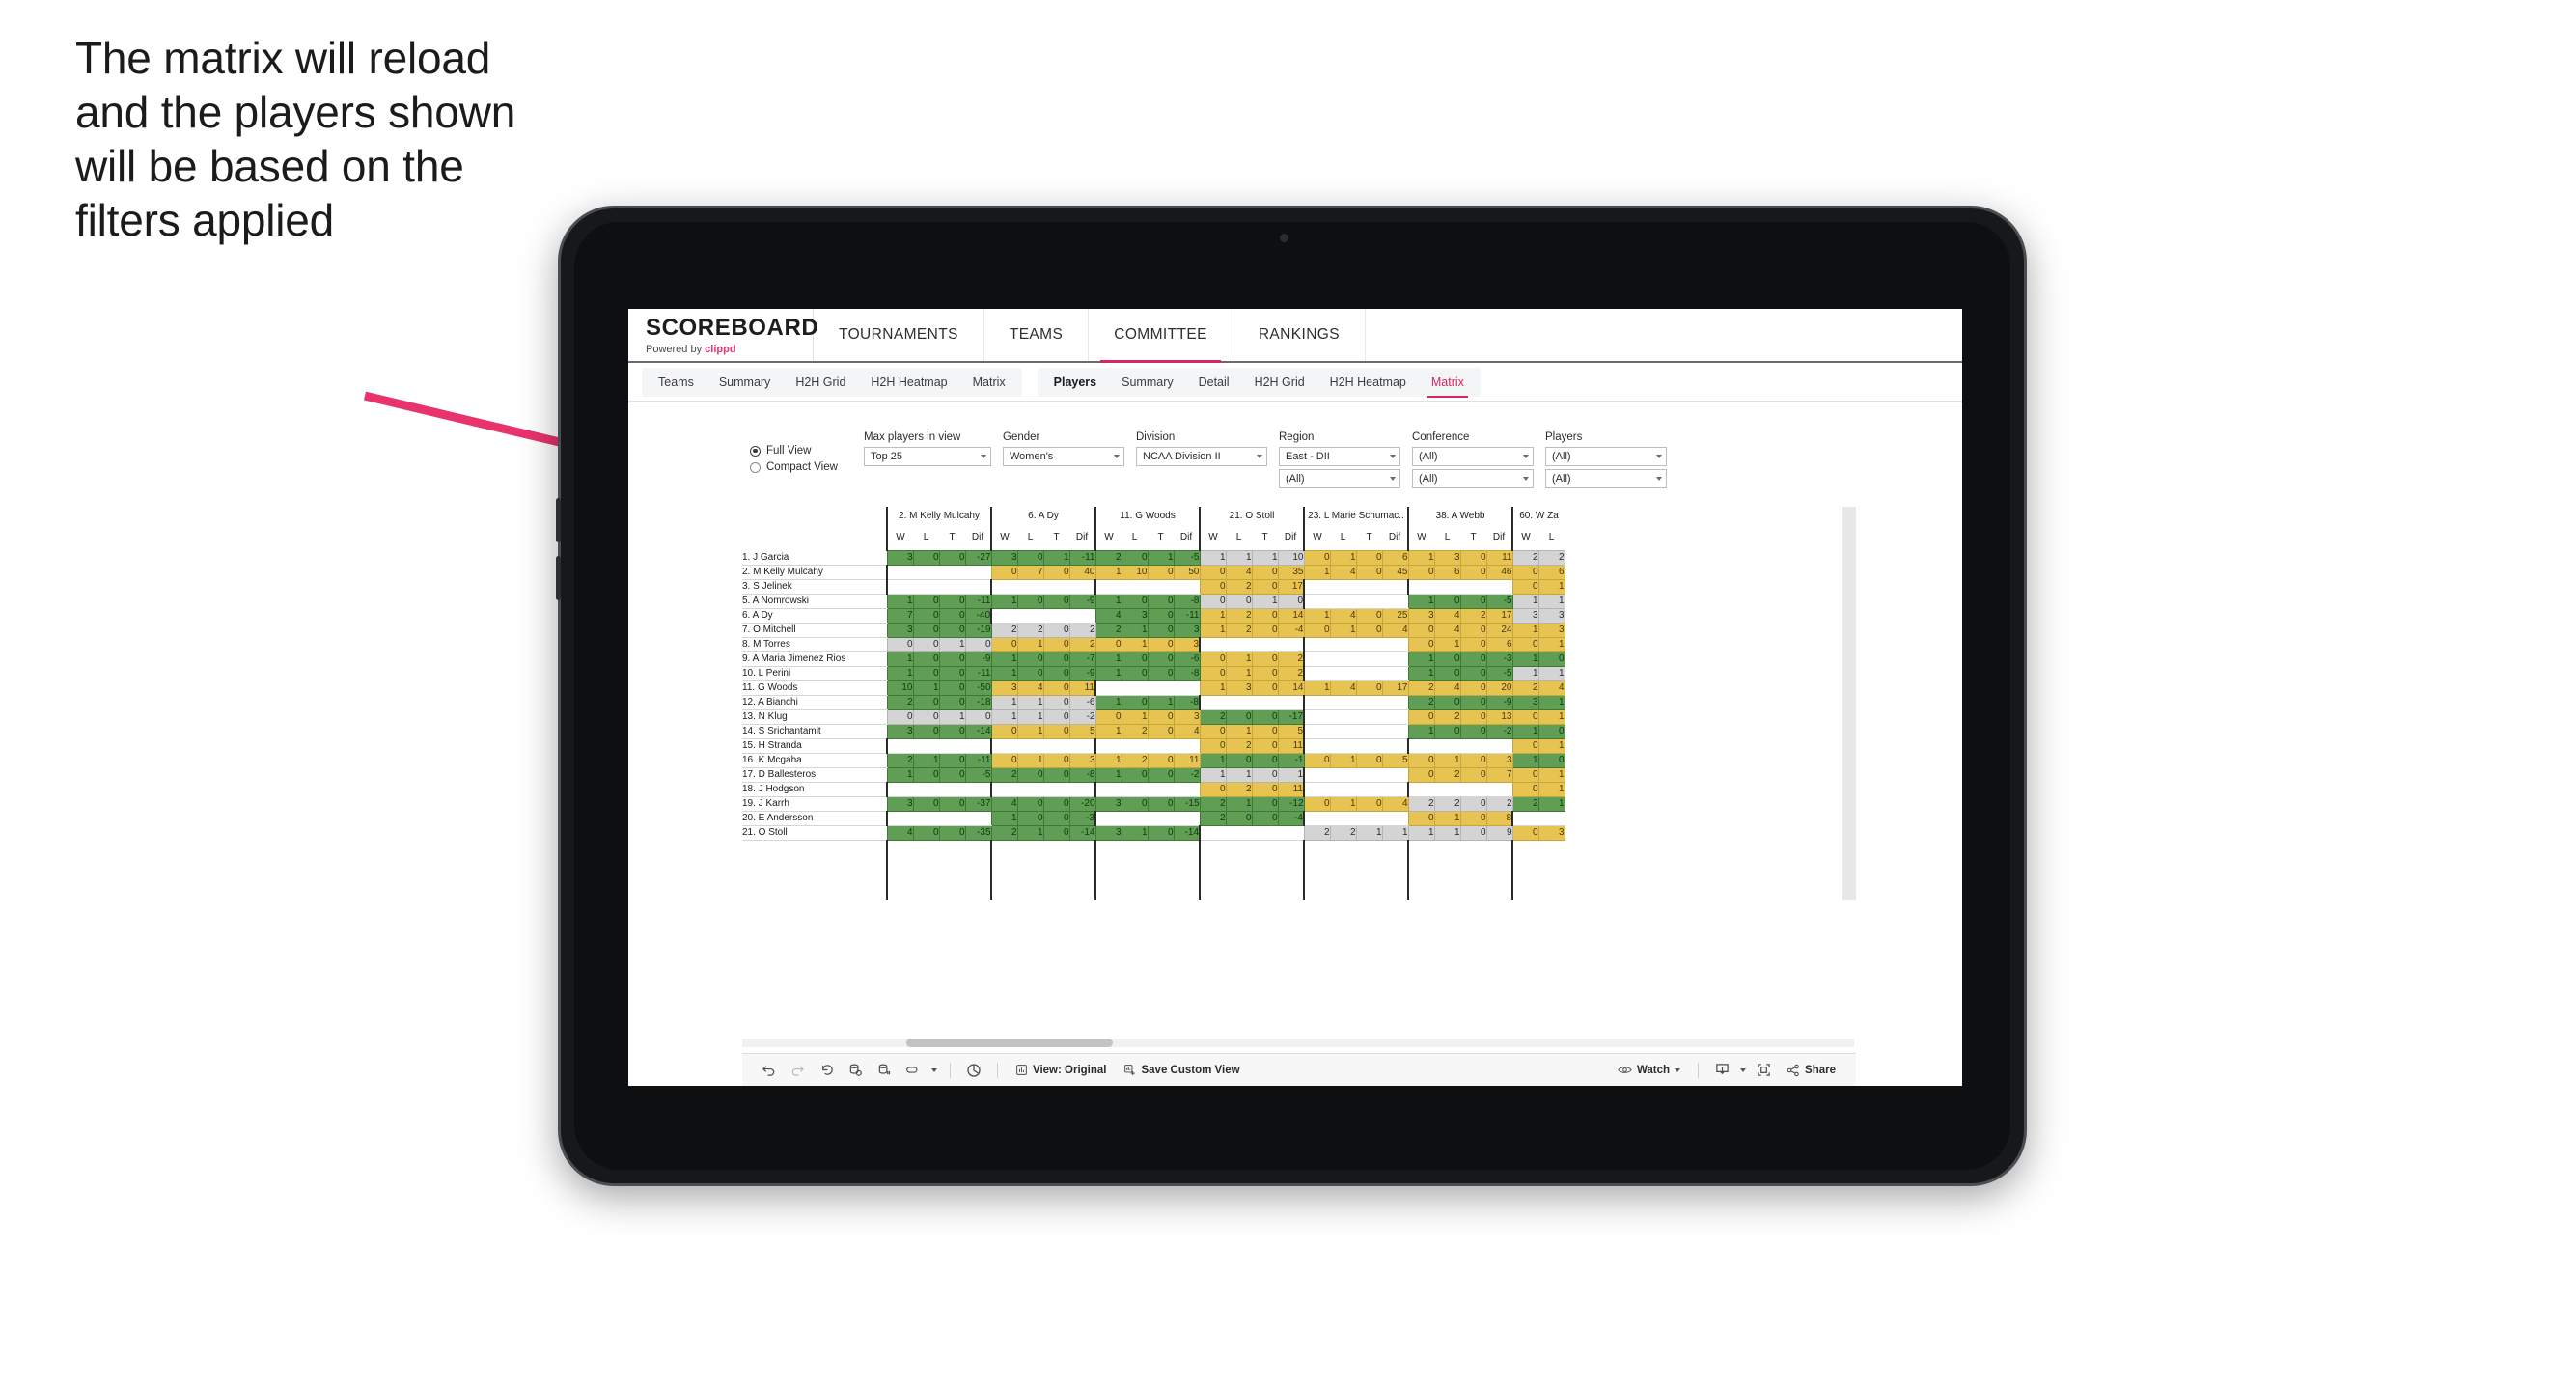  I want to click on matrix-column-player-header: 2. M Kelly Mulcahy, so click(938, 516).